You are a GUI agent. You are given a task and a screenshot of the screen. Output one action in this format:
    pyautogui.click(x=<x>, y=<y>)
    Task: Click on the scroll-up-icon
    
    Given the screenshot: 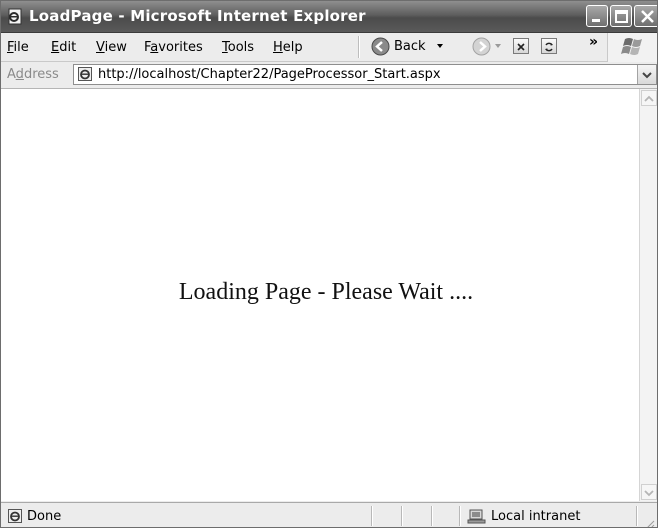 What is the action you would take?
    pyautogui.click(x=649, y=98)
    